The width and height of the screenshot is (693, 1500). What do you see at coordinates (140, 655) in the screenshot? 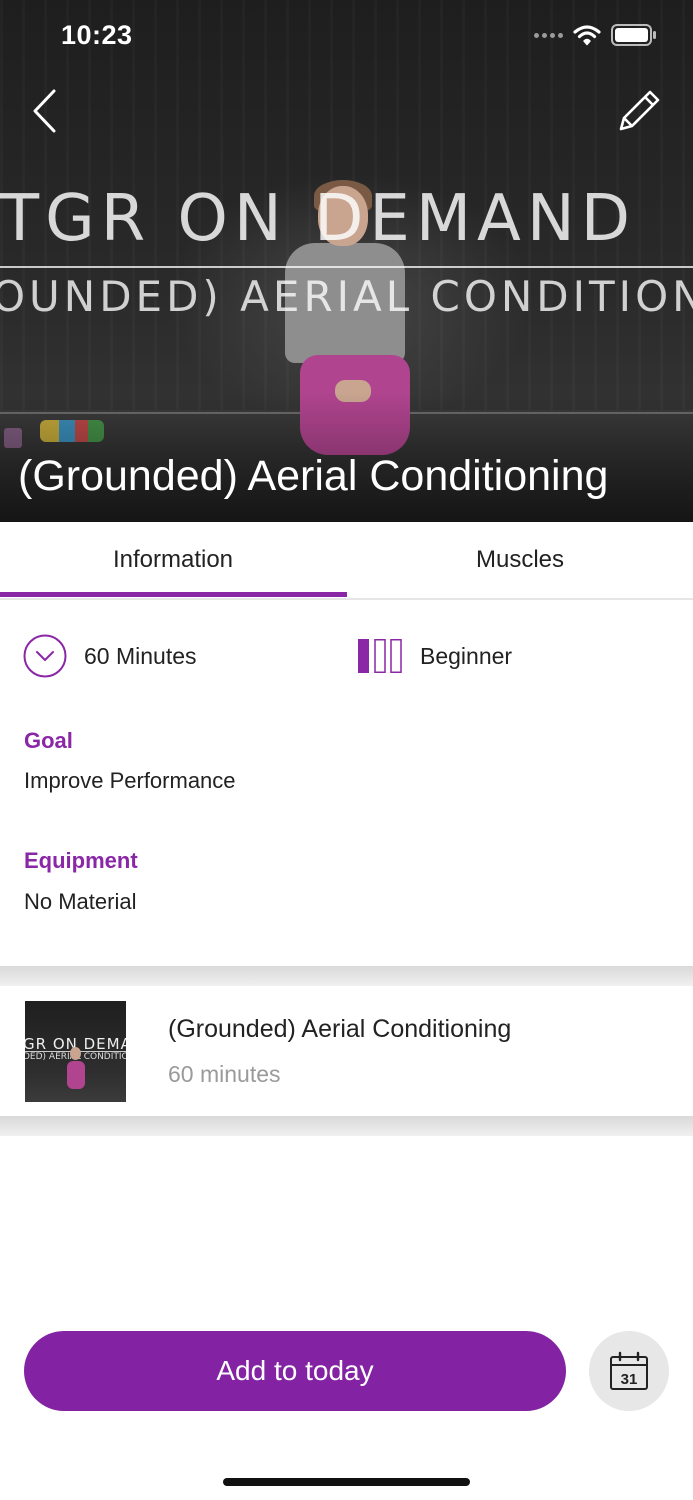
I see `duration-text: 60 Minutes` at bounding box center [140, 655].